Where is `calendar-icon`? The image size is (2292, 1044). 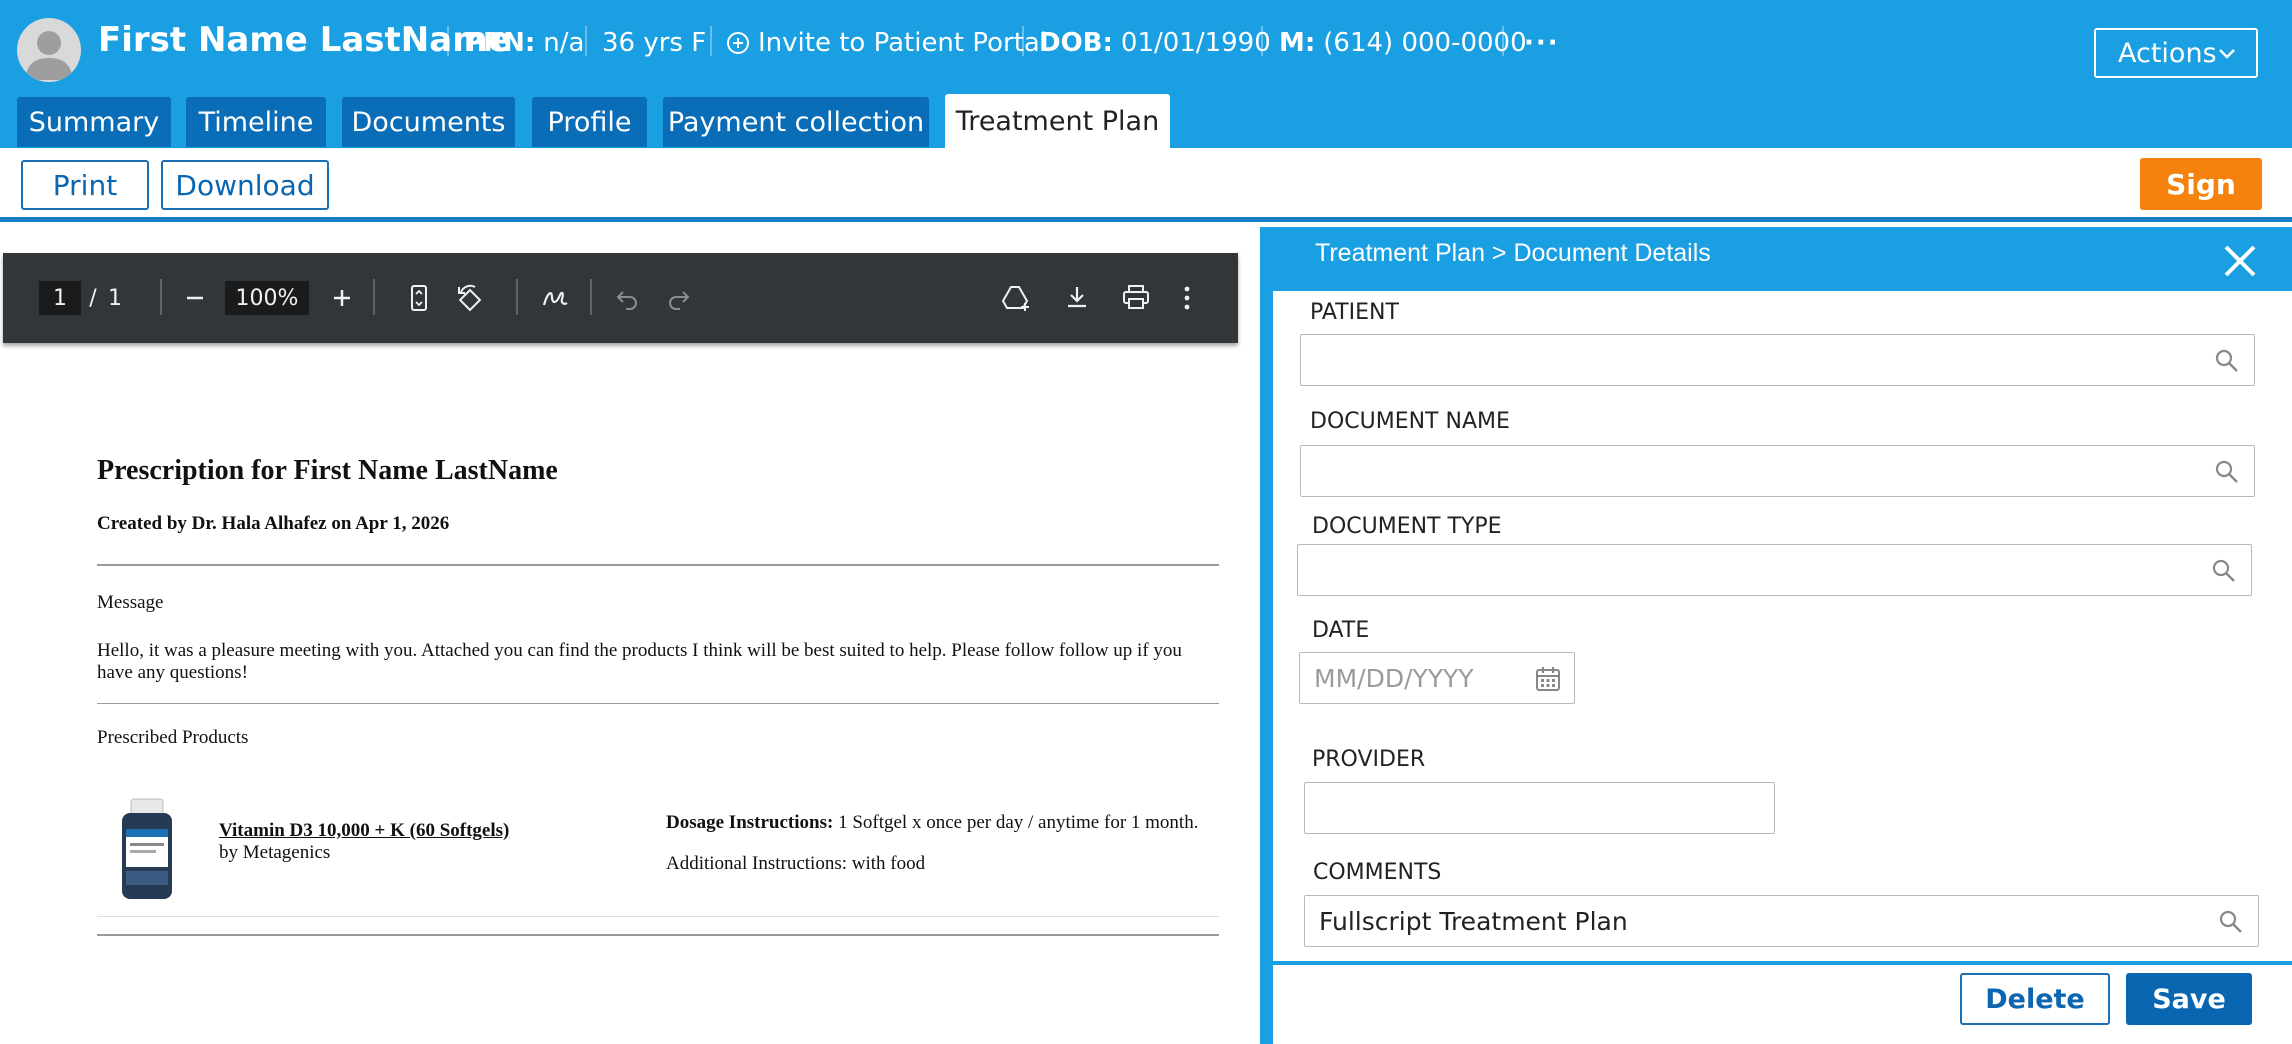 calendar-icon is located at coordinates (1548, 679).